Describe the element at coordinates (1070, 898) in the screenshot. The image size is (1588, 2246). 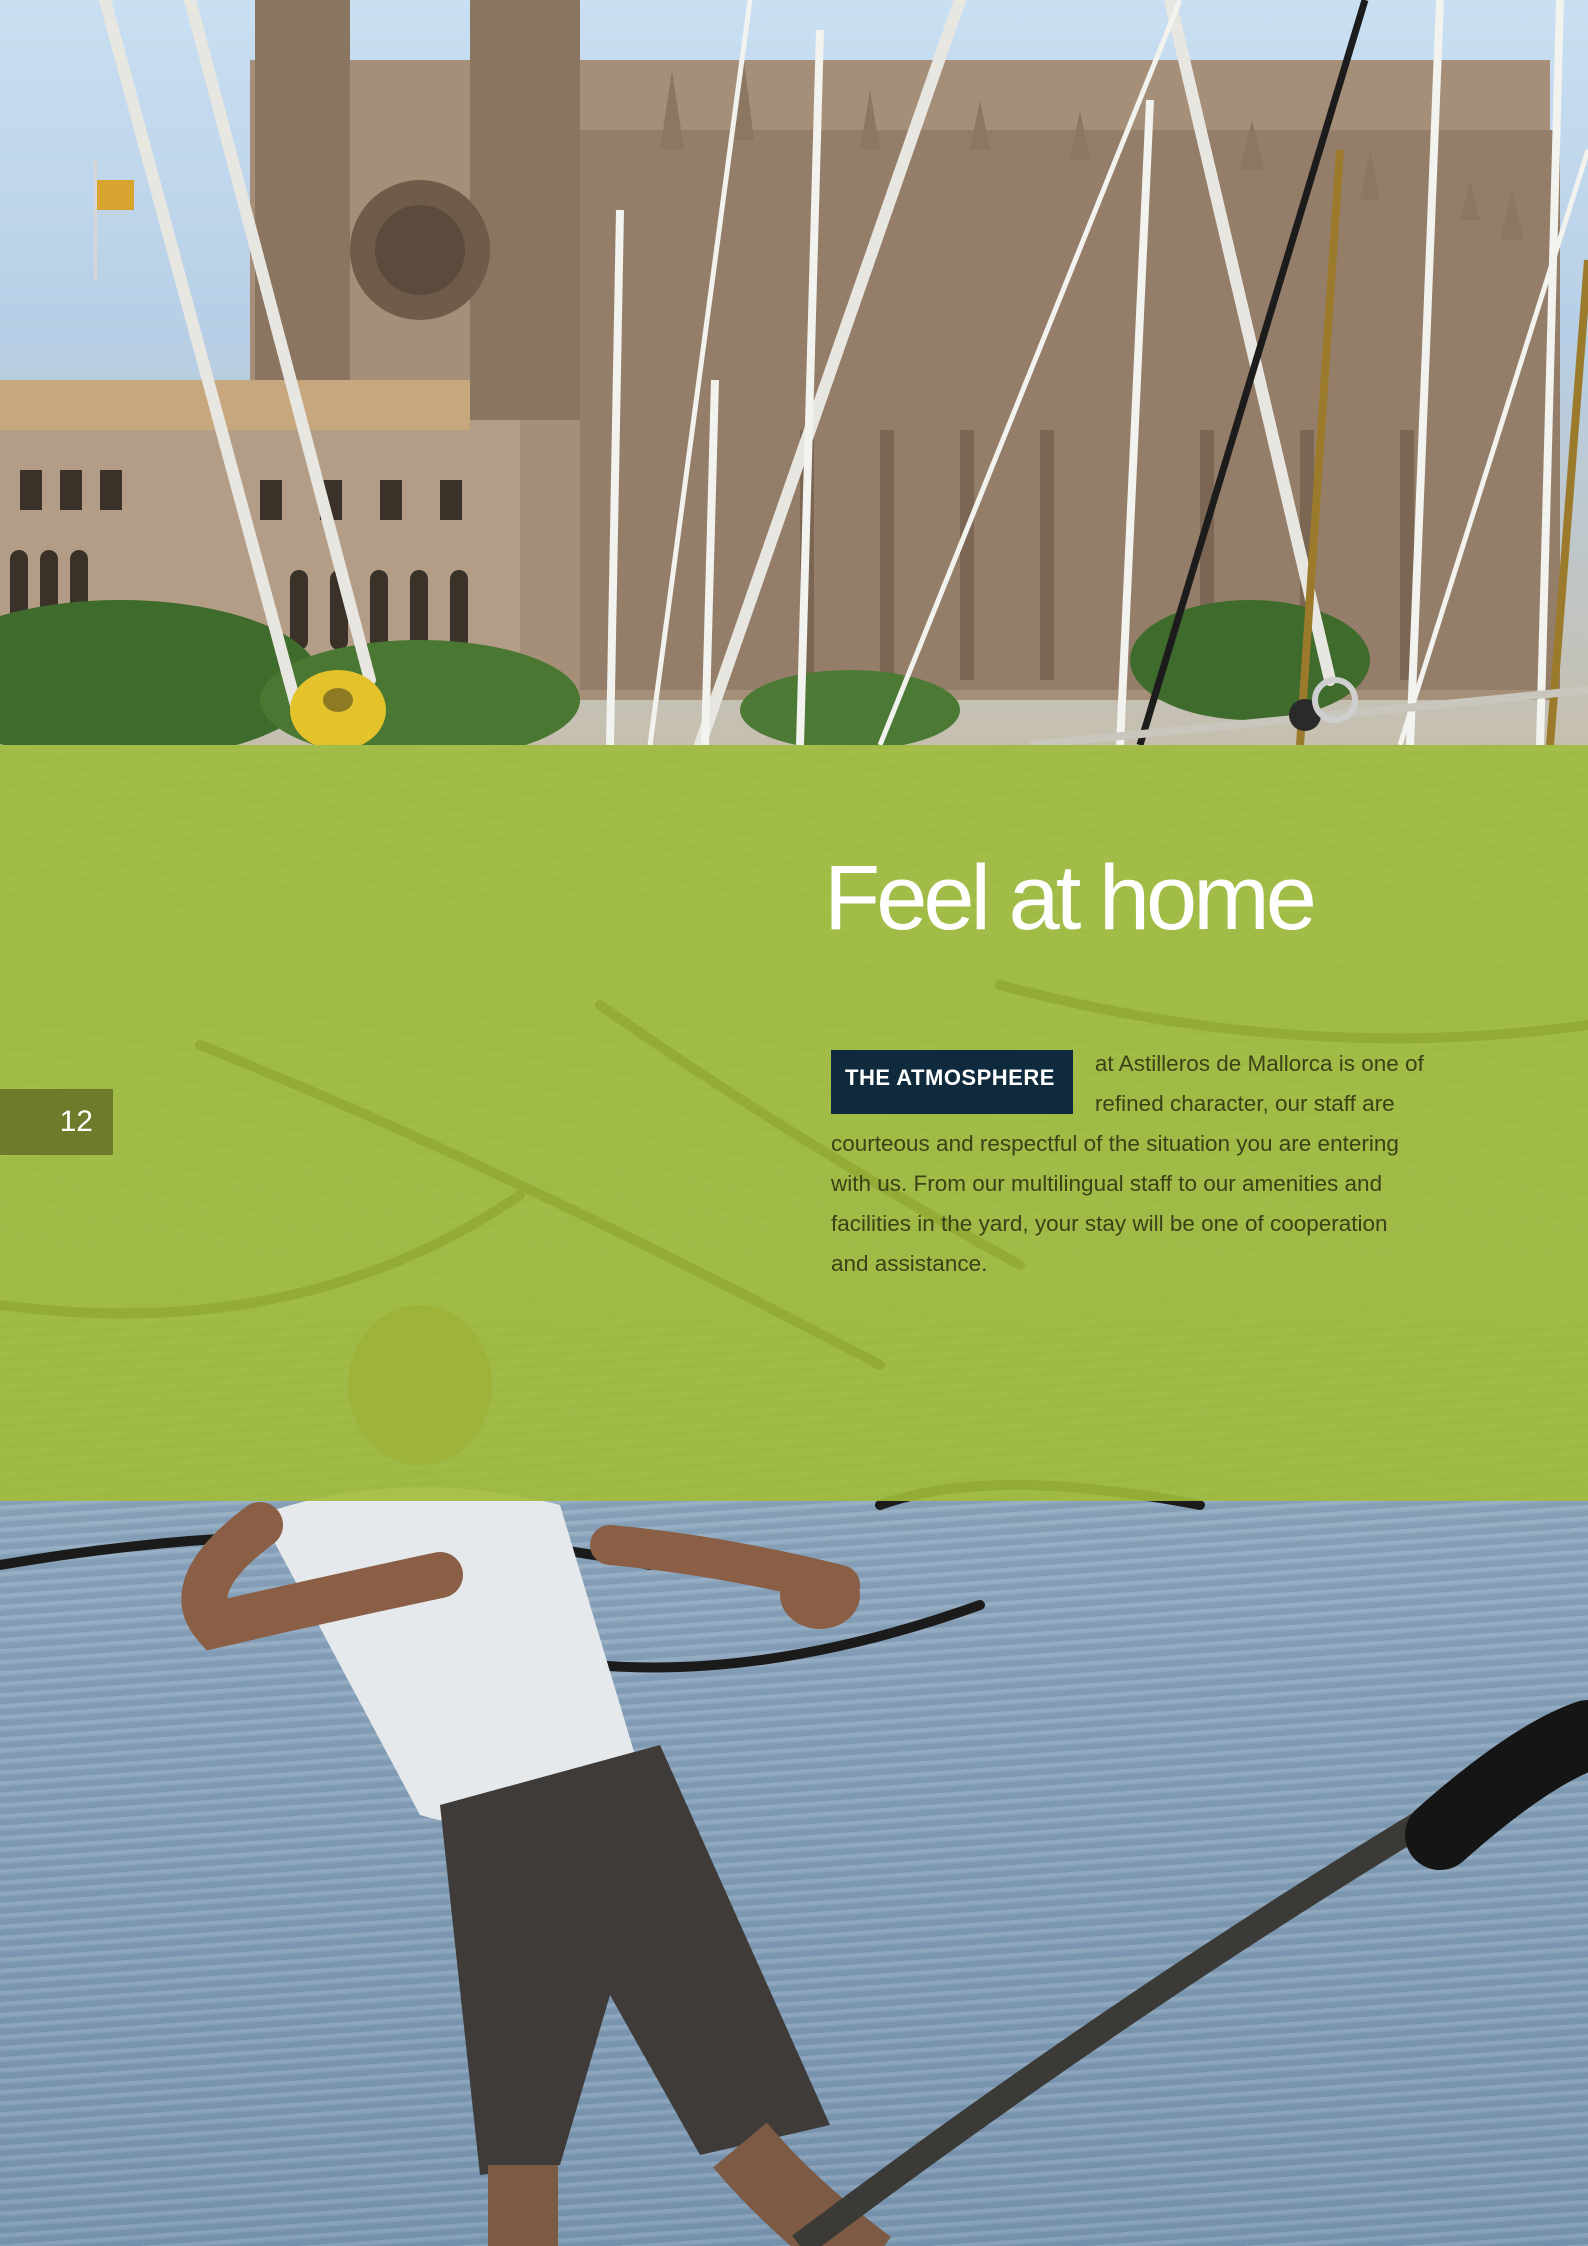
I see `page-title: Feel at home` at that location.